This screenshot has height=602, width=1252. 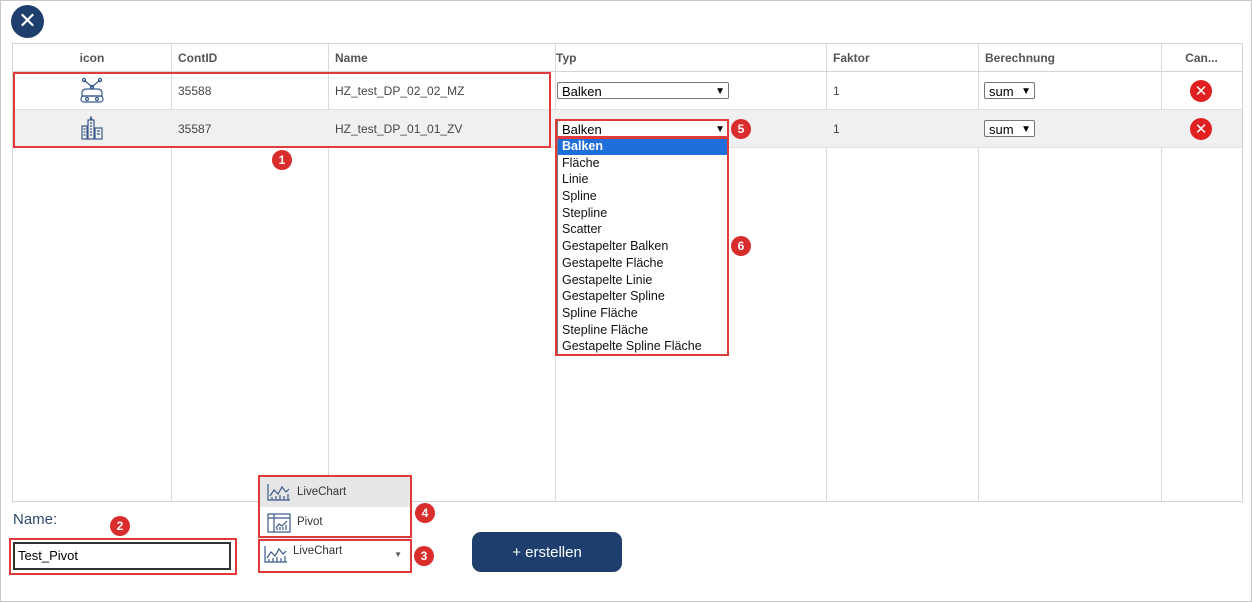 What do you see at coordinates (279, 523) in the screenshot?
I see `pivot-table-icon` at bounding box center [279, 523].